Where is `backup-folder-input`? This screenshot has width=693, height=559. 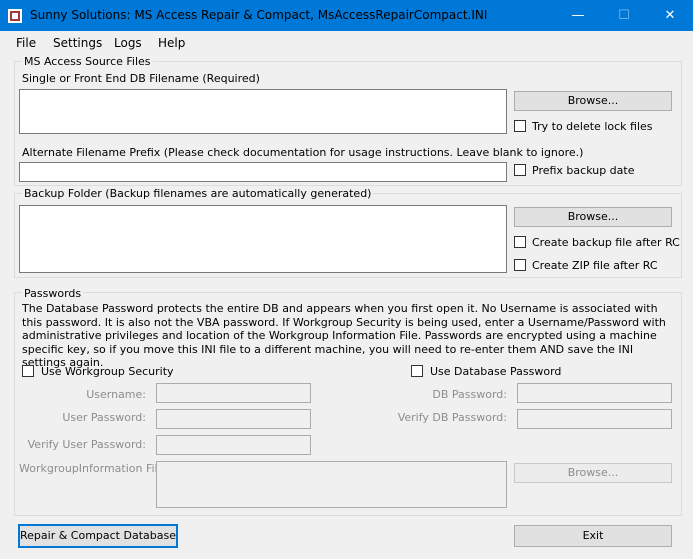
backup-folder-input is located at coordinates (263, 239).